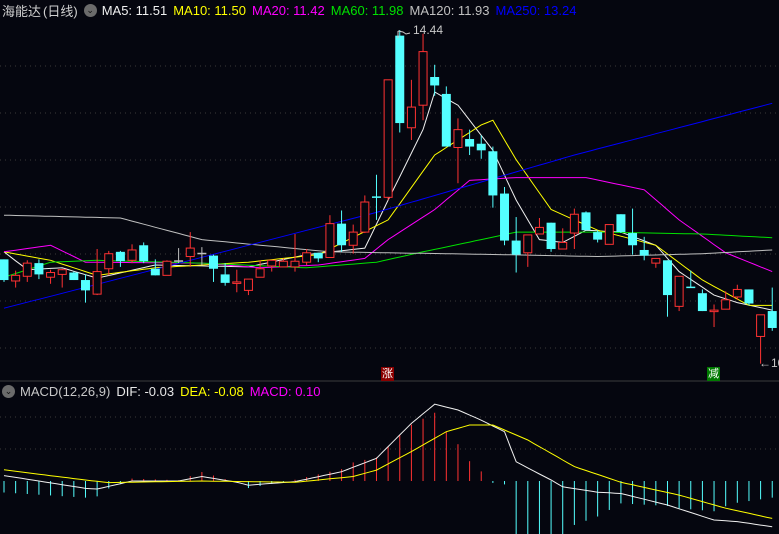 The width and height of the screenshot is (779, 534). What do you see at coordinates (769, 363) in the screenshot?
I see `low-price-label: ←10.89` at bounding box center [769, 363].